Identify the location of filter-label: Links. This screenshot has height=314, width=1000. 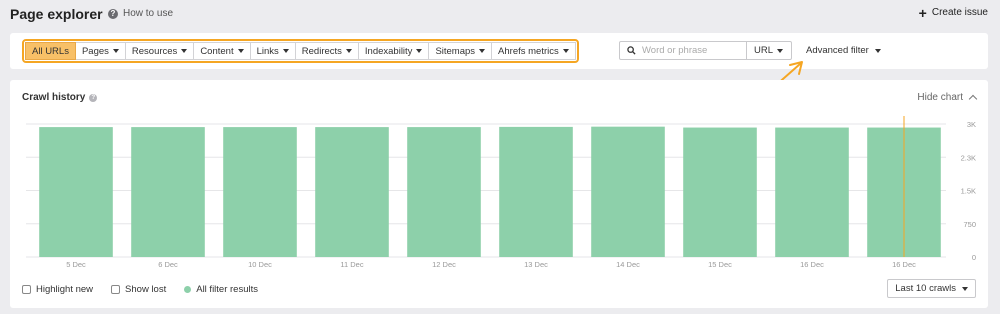
(267, 51).